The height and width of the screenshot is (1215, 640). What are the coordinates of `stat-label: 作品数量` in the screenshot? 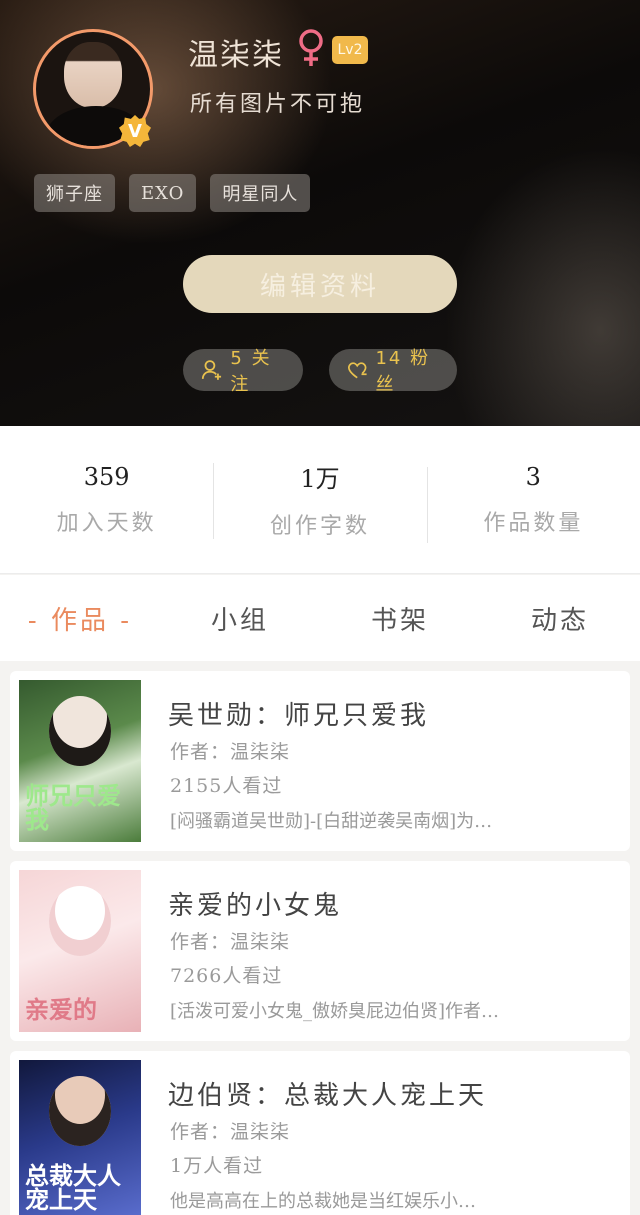 It's located at (533, 523).